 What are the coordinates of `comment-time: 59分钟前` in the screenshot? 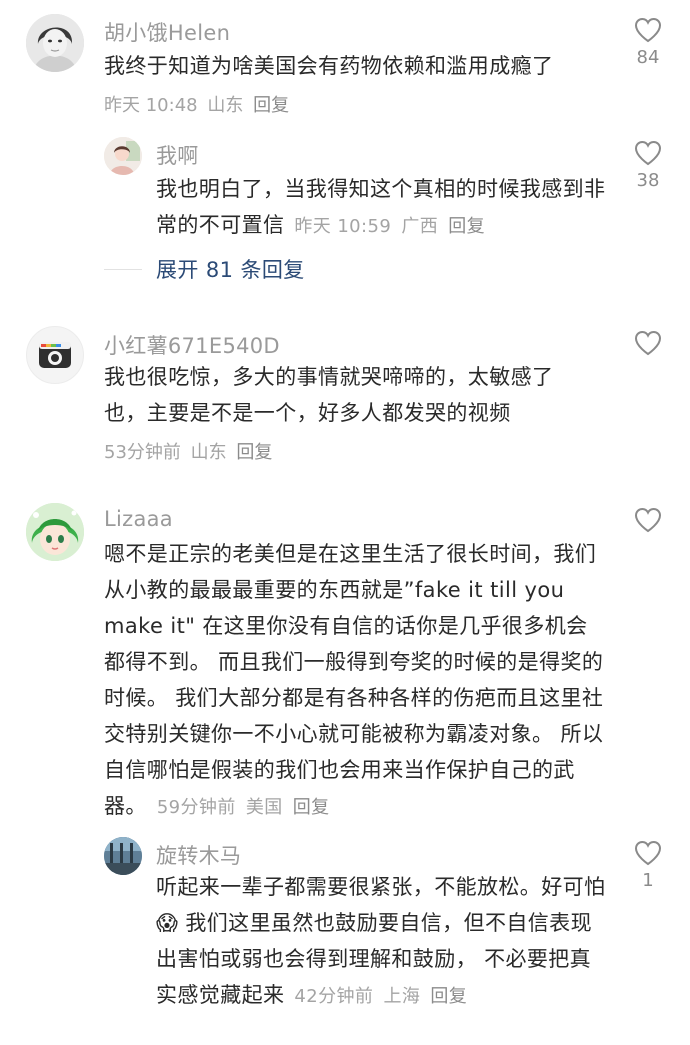 It's located at (196, 807).